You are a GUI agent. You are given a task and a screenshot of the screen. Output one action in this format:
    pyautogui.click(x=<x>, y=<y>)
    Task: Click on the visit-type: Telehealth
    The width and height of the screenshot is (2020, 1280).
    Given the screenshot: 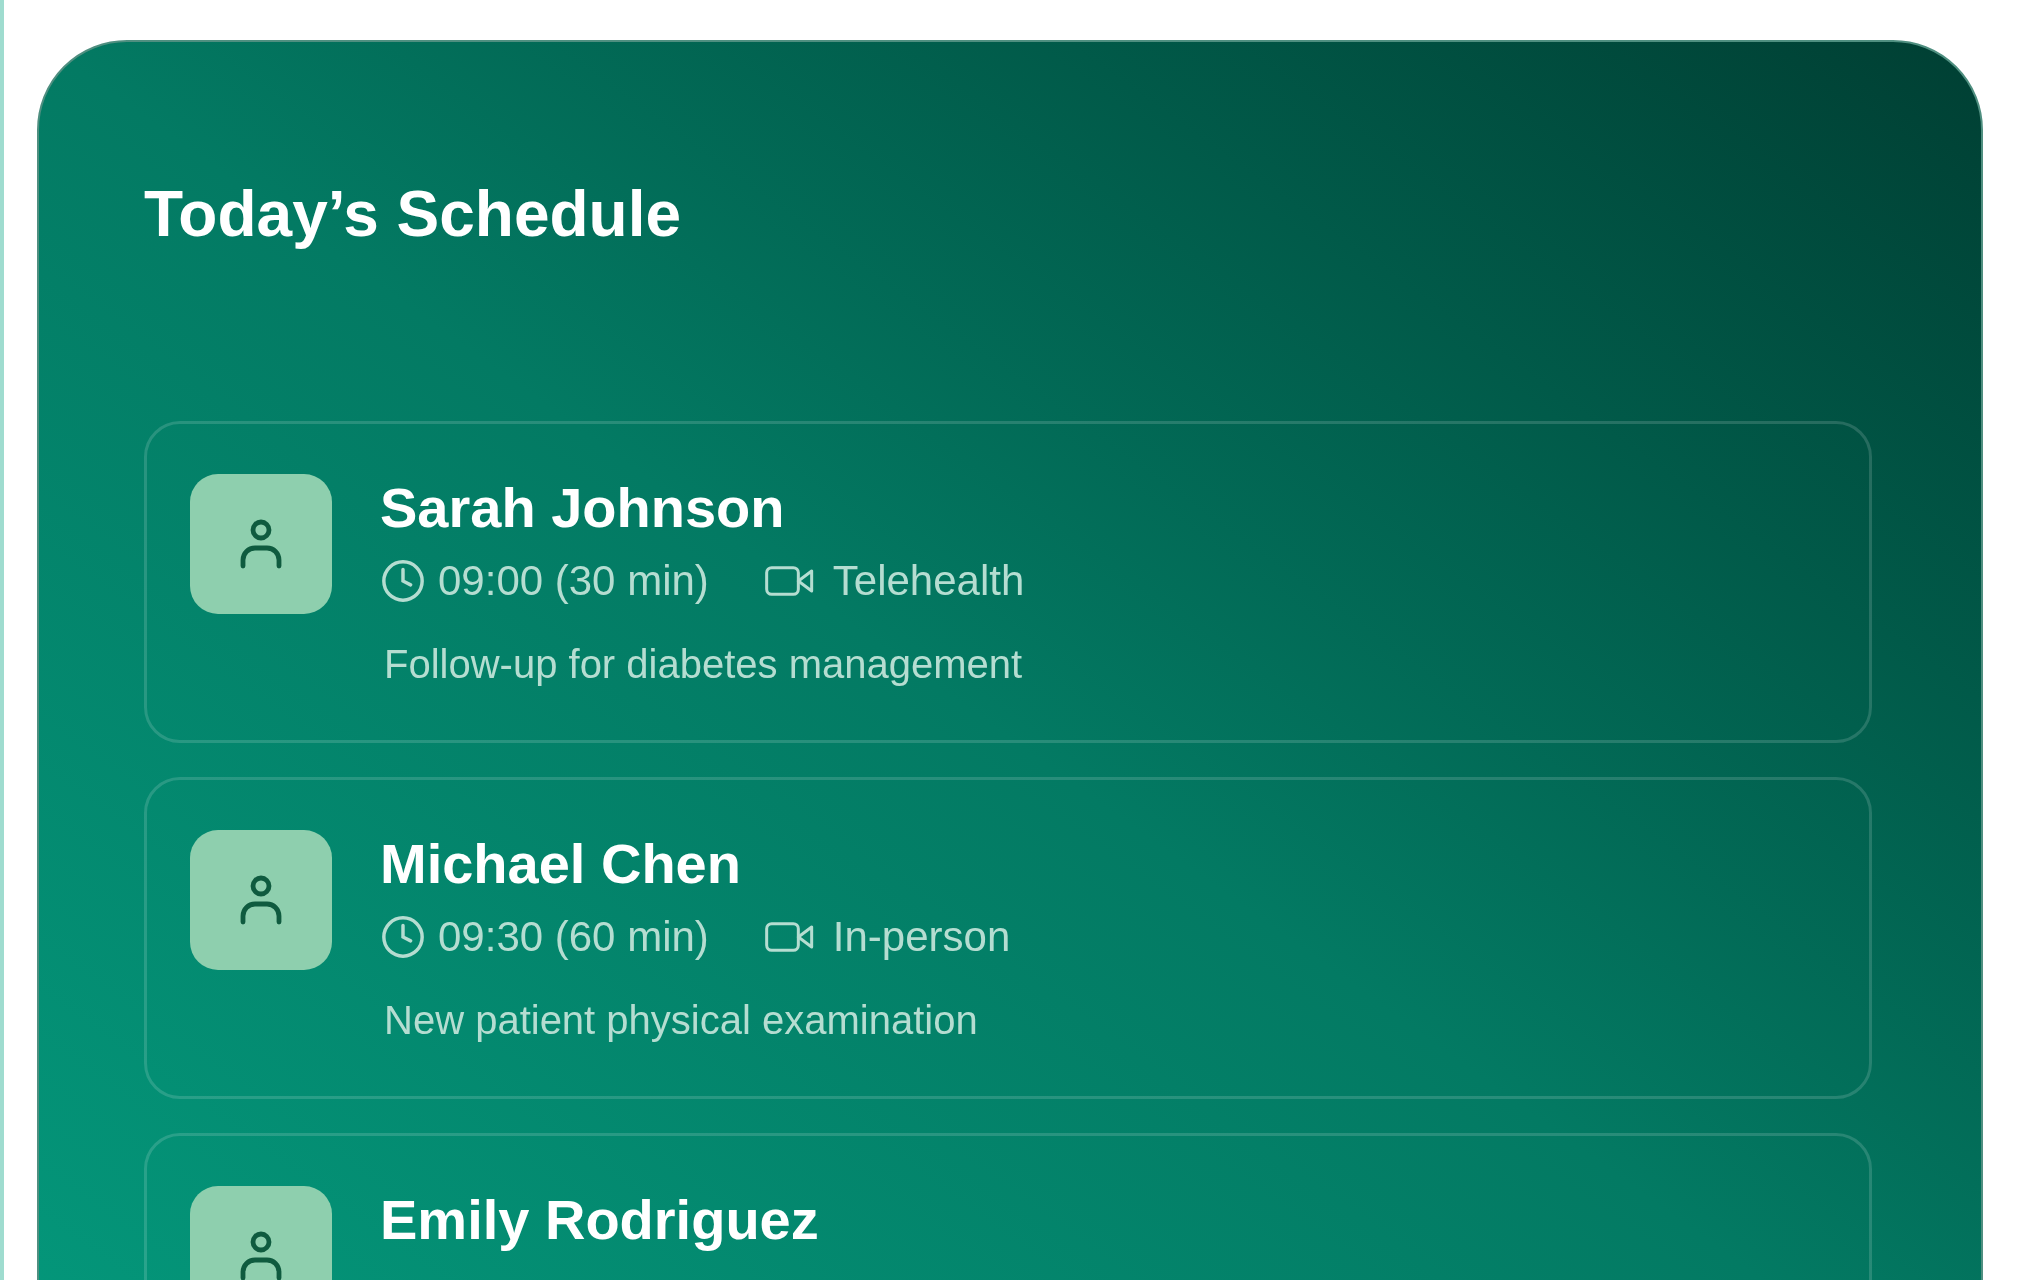 What is the action you would take?
    pyautogui.click(x=928, y=581)
    